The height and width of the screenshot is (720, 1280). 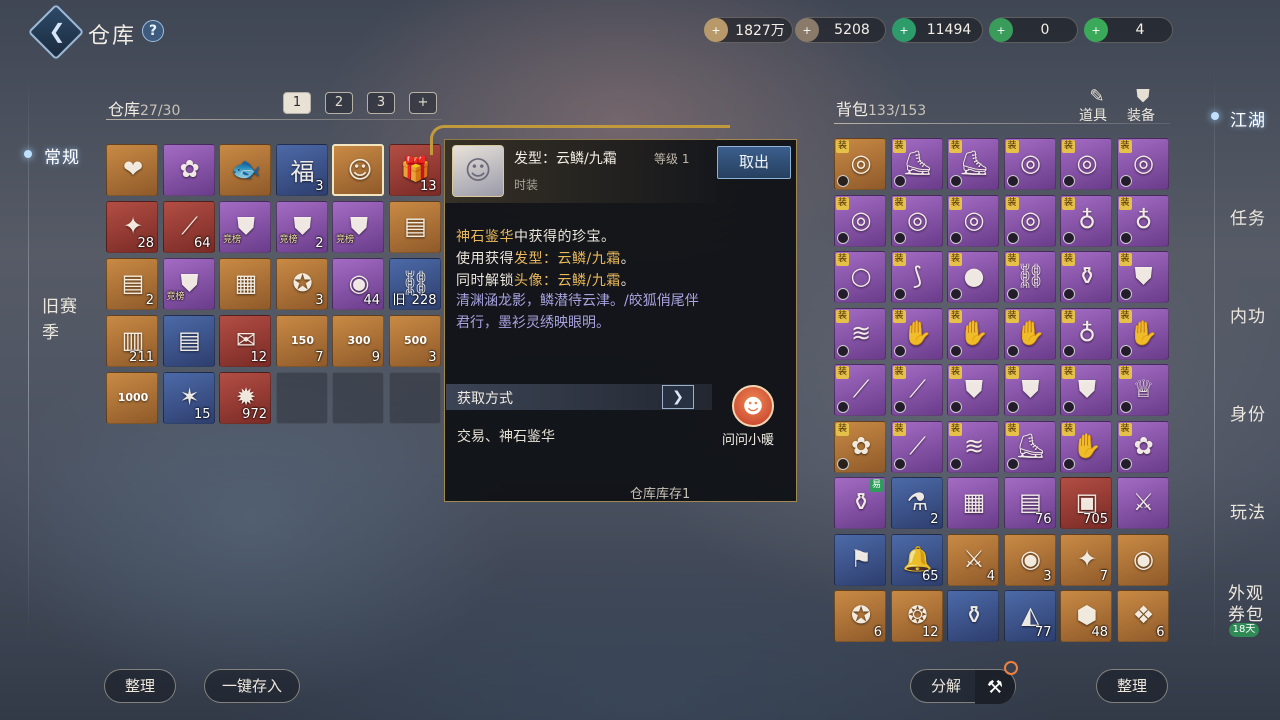 What do you see at coordinates (973, 559) in the screenshot?
I see `item-slot: ⚔ 4` at bounding box center [973, 559].